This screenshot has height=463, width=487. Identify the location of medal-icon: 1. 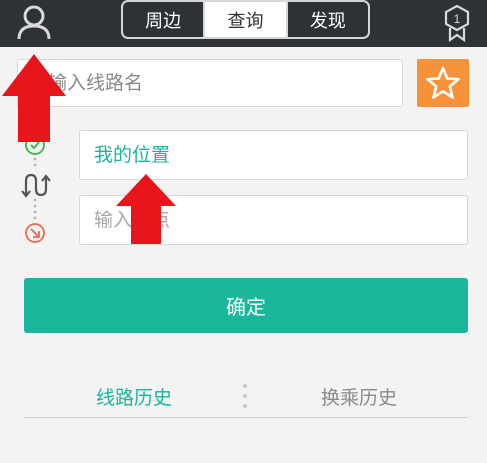
(457, 23).